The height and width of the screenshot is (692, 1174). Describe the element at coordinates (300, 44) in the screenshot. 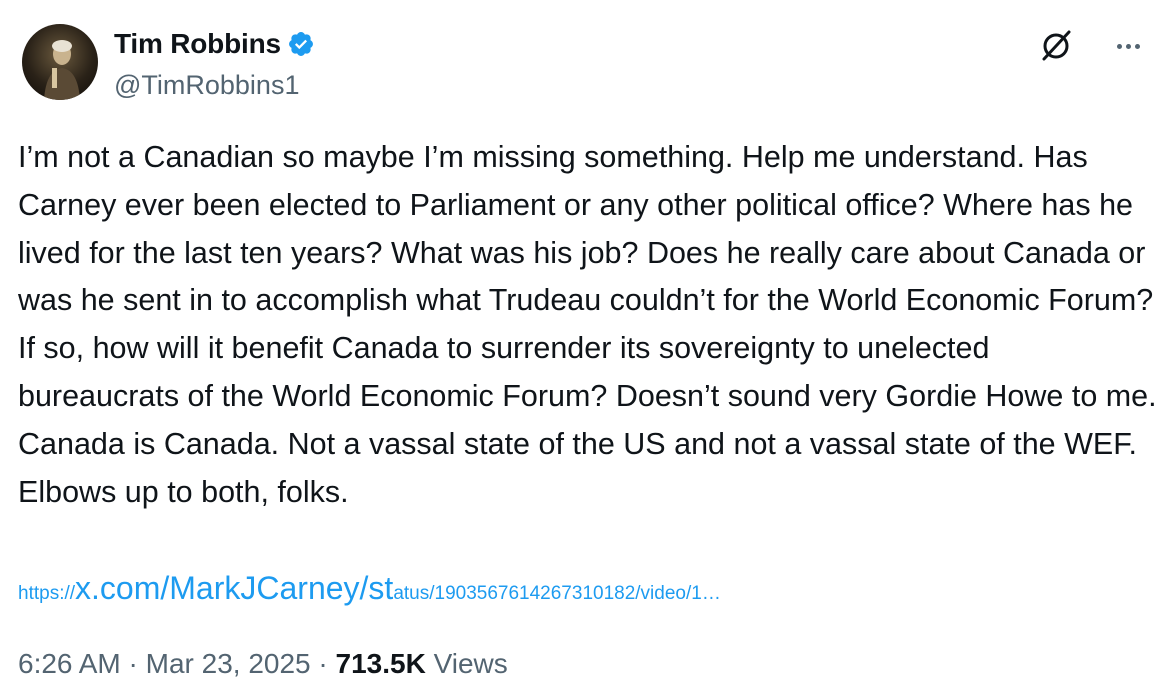

I see `verified-badge-icon` at that location.